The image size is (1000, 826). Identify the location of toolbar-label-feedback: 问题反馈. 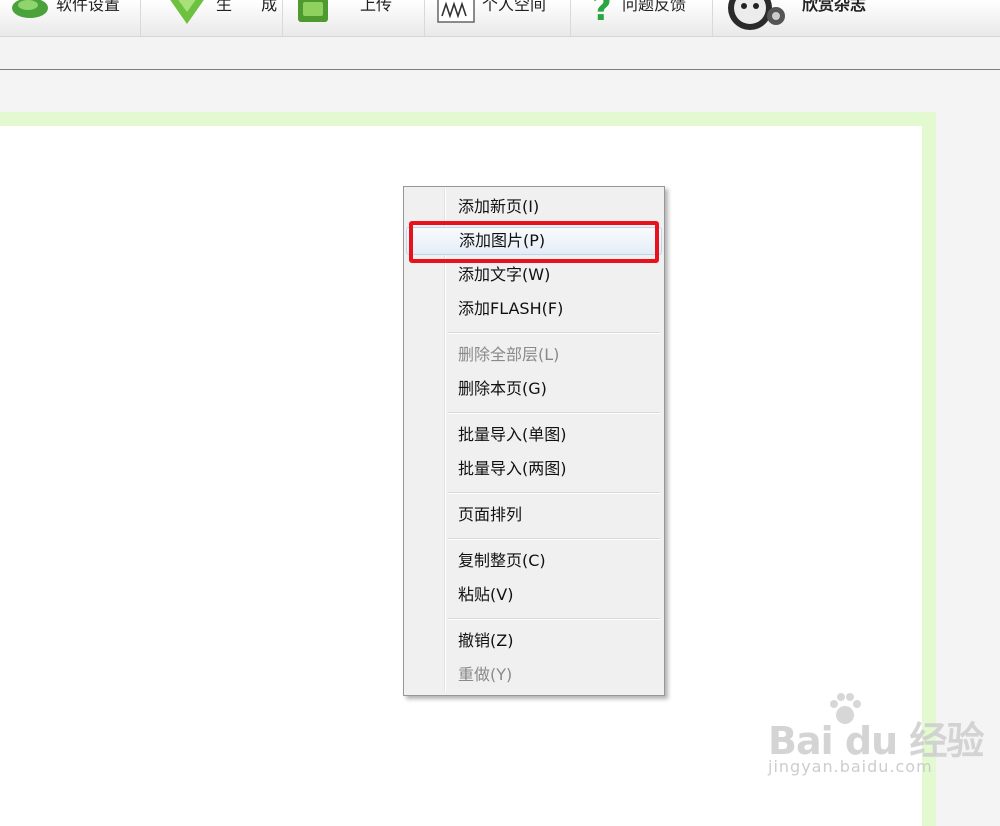
(654, 7).